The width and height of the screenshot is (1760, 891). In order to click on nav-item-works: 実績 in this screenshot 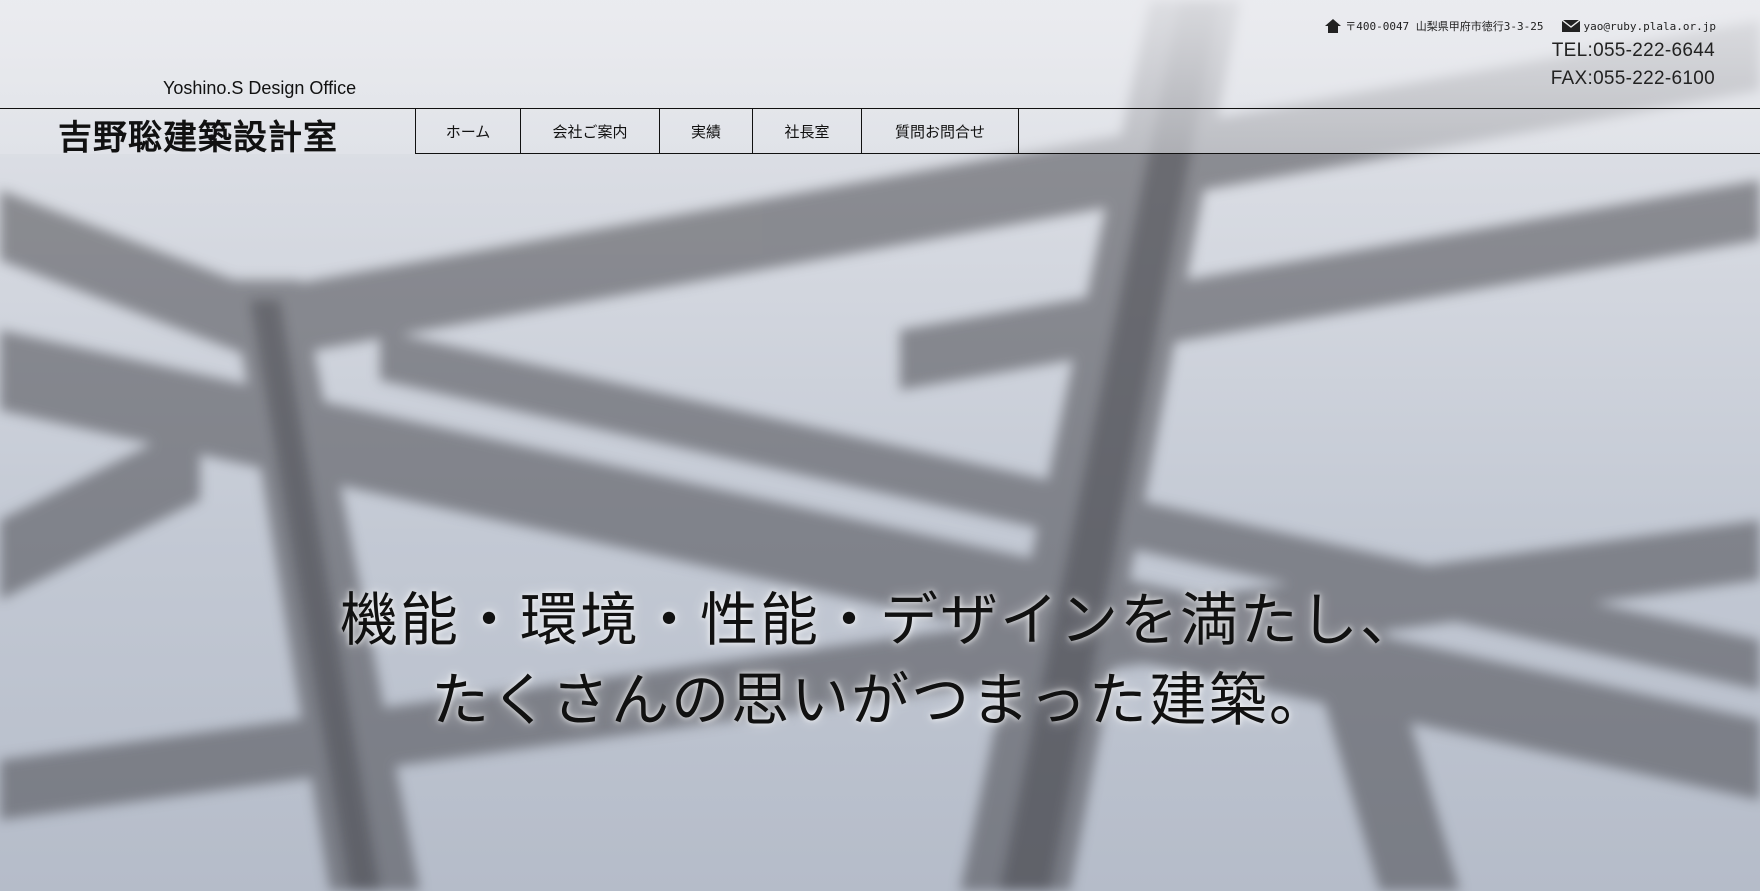, I will do `click(706, 131)`.